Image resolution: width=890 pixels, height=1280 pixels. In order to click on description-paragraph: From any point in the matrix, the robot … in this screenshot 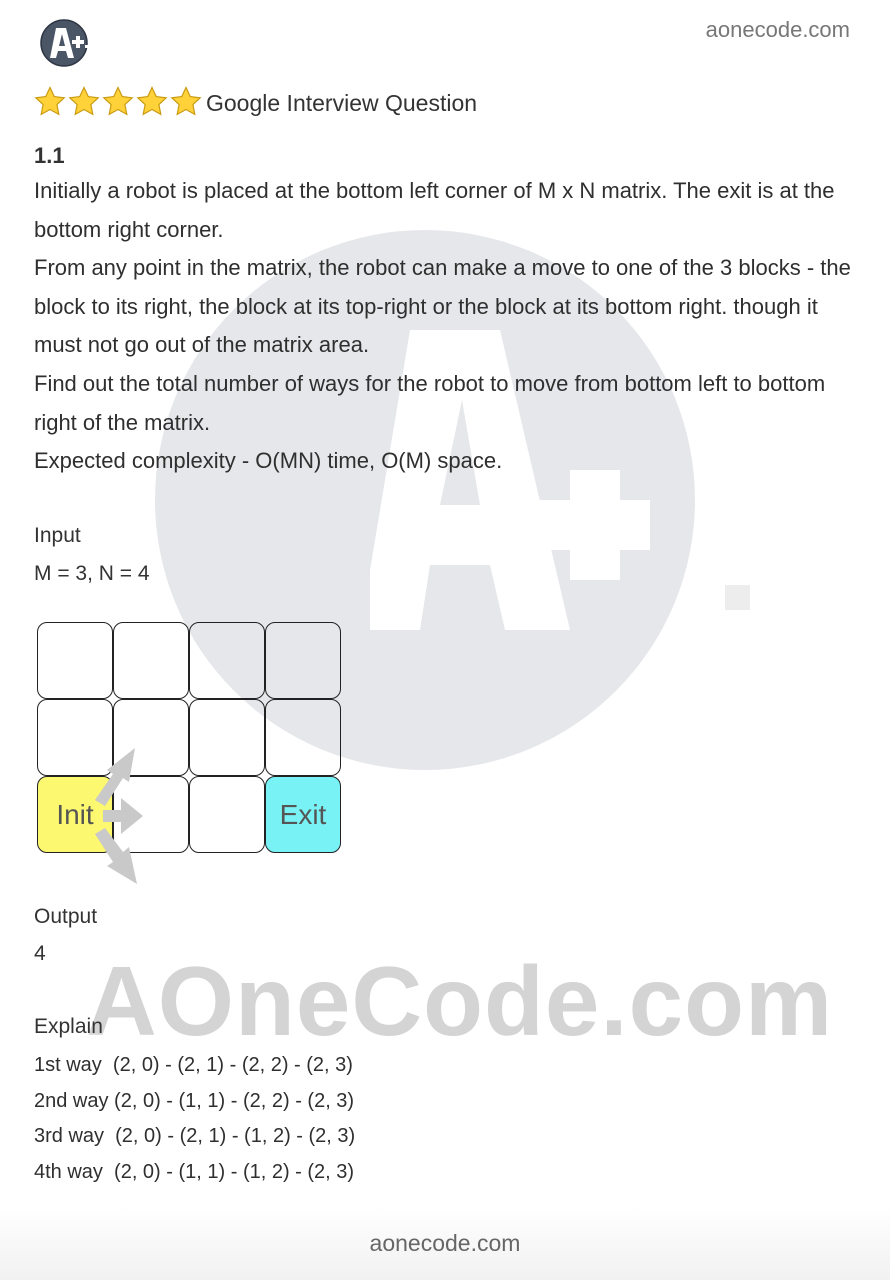, I will do `click(442, 306)`.